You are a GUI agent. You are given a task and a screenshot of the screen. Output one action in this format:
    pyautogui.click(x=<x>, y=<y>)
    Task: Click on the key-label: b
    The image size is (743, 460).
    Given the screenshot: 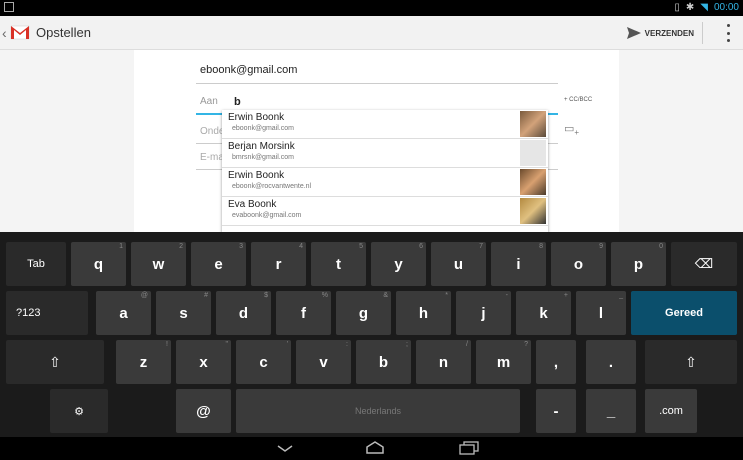 What is the action you would take?
    pyautogui.click(x=383, y=362)
    